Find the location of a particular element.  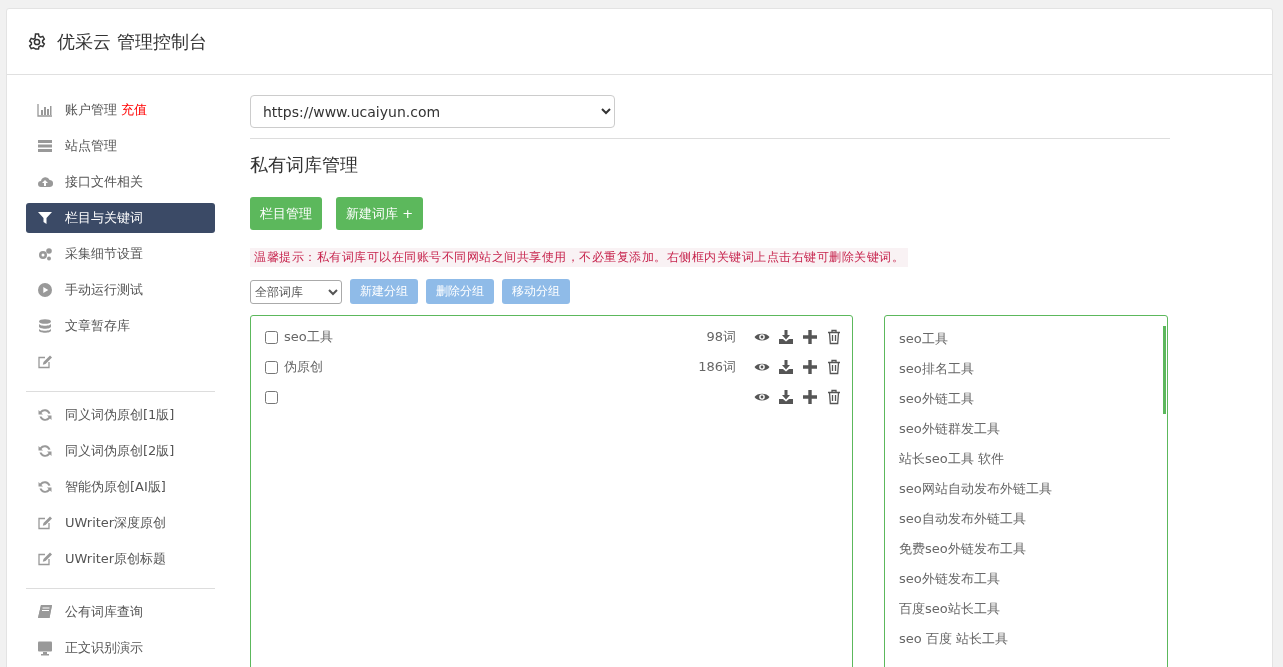

cloud-icon is located at coordinates (45, 182).